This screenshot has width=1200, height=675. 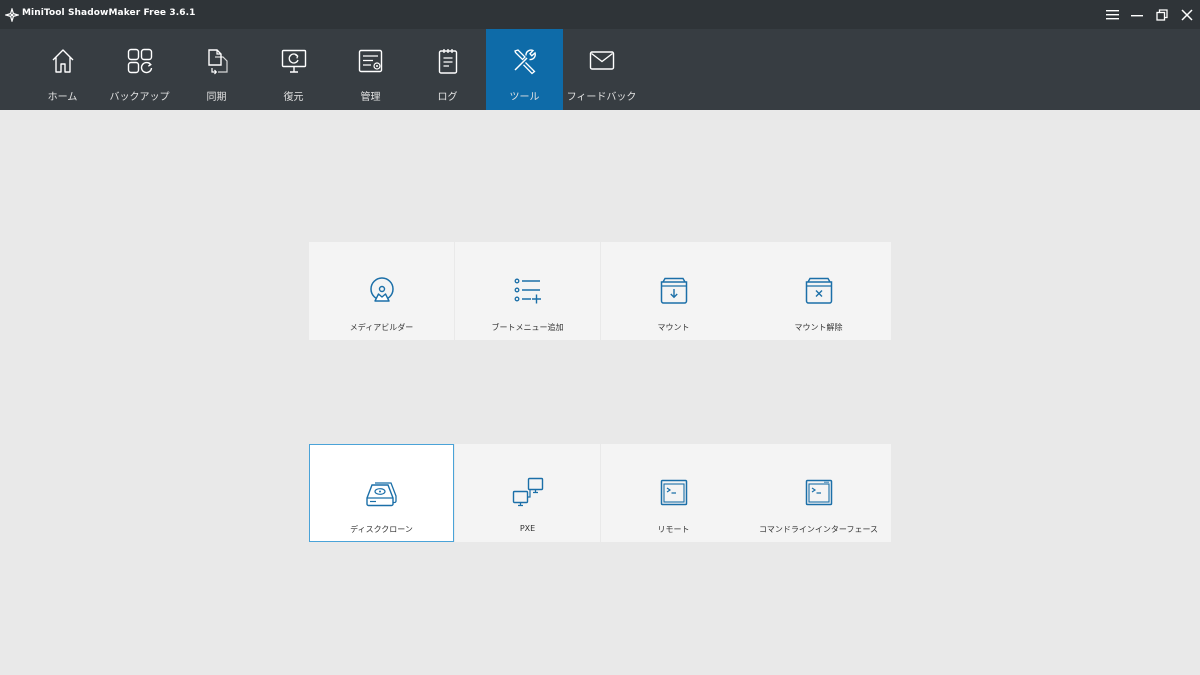 I want to click on mount-icon, so click(x=673, y=290).